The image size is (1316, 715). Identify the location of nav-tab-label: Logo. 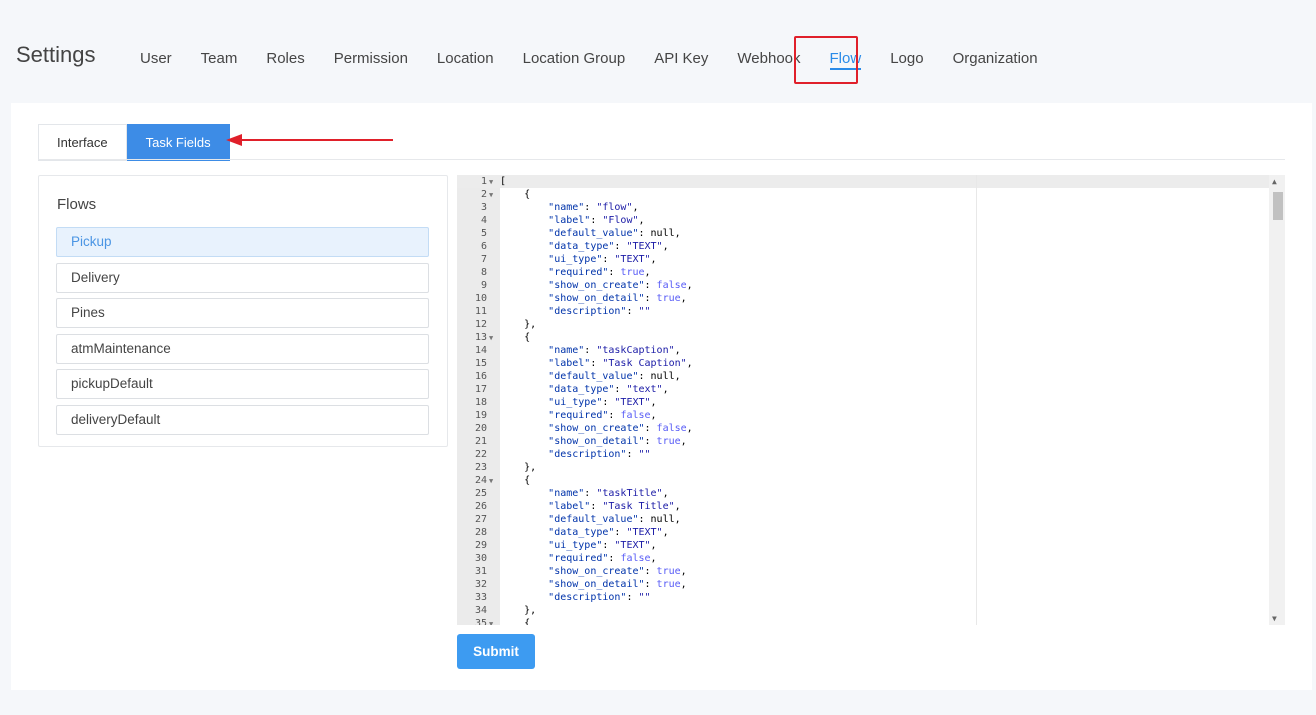
(907, 58).